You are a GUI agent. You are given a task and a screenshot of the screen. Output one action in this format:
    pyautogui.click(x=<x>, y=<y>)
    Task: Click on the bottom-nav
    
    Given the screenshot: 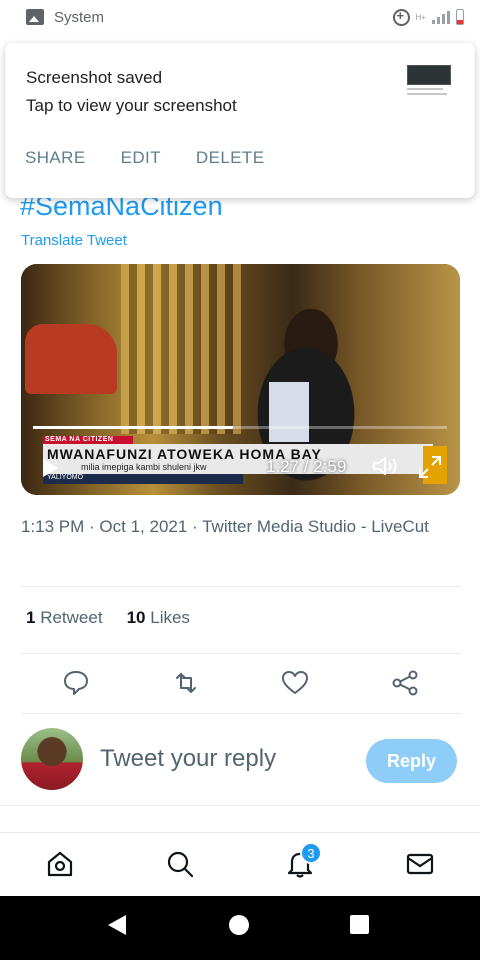 What is the action you would take?
    pyautogui.click(x=240, y=864)
    